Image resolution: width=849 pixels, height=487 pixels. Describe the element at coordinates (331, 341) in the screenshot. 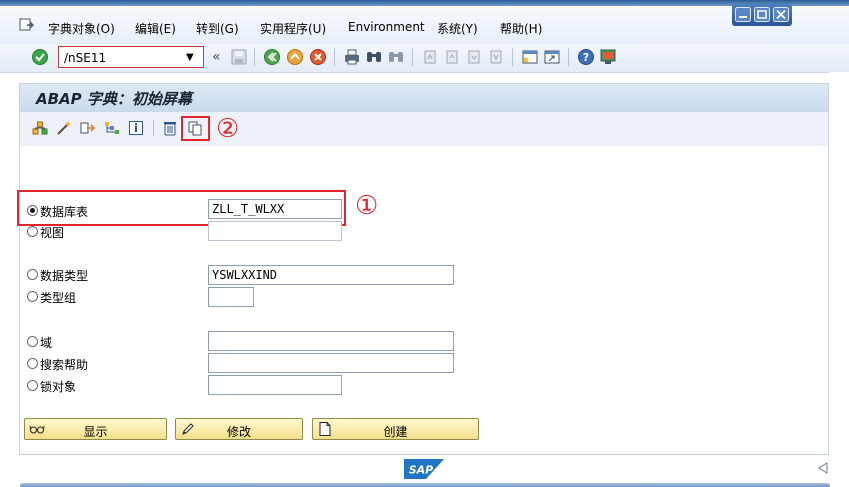

I see `domain-field` at that location.